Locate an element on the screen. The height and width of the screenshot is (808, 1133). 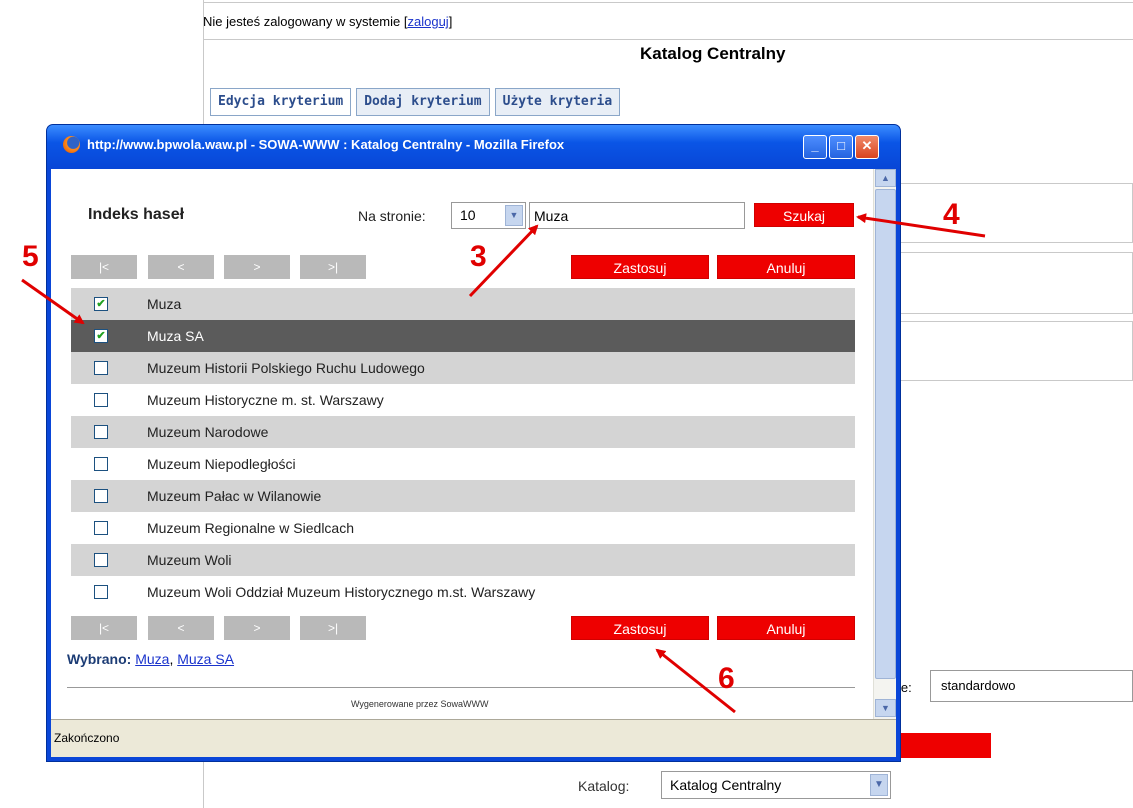
vertical-scrollbar: ▲ ▼ is located at coordinates (884, 444).